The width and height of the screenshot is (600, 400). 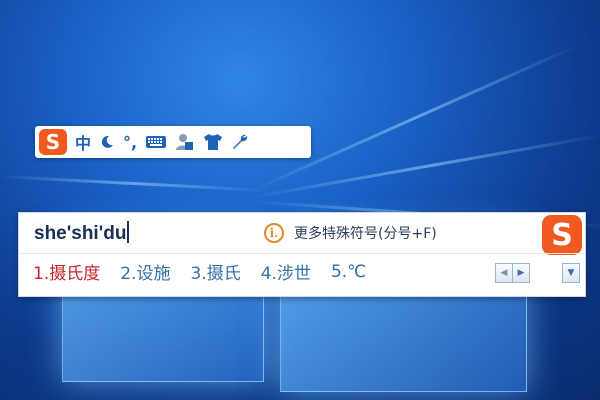 I want to click on page-nav: ◀ ▶, so click(x=512, y=273).